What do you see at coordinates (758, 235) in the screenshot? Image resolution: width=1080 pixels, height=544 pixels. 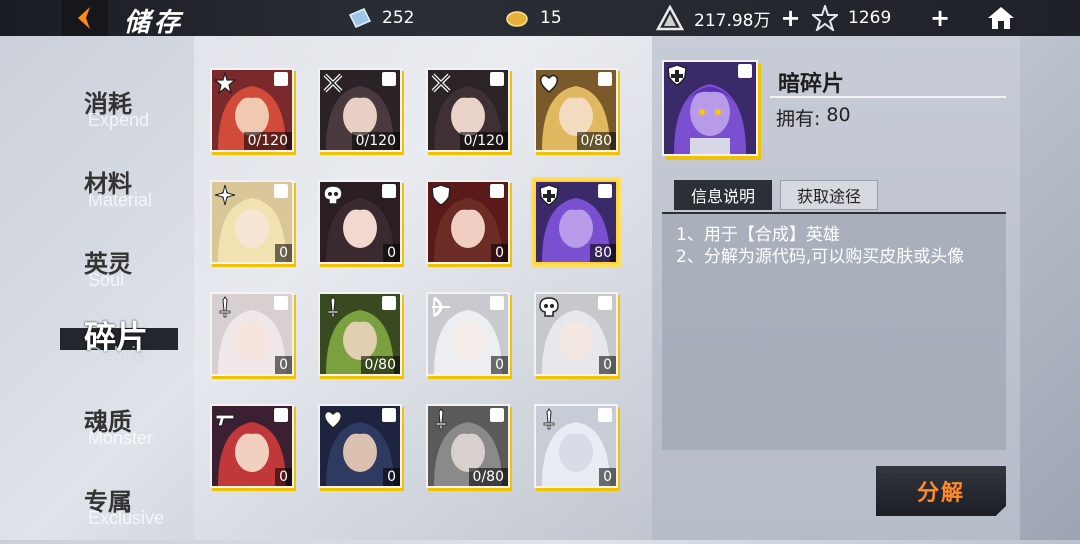 I see `desc-line-1: 1、用于【合成】英雄` at bounding box center [758, 235].